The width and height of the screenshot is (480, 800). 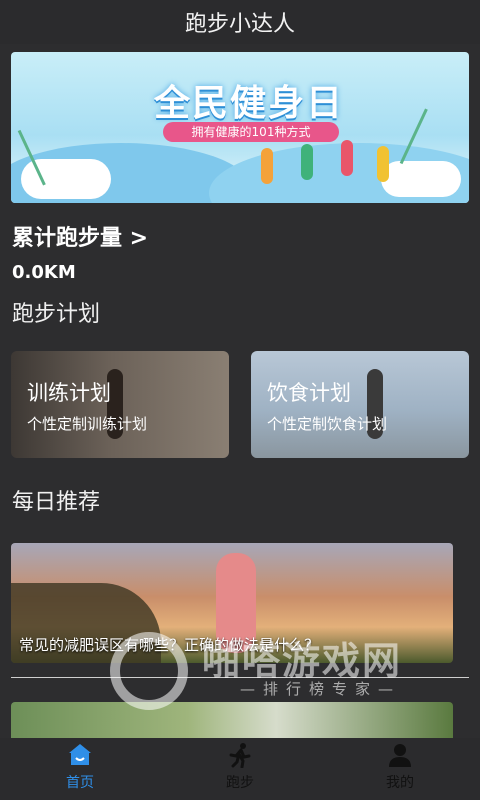 I want to click on tab-home: 首页, so click(x=80, y=769).